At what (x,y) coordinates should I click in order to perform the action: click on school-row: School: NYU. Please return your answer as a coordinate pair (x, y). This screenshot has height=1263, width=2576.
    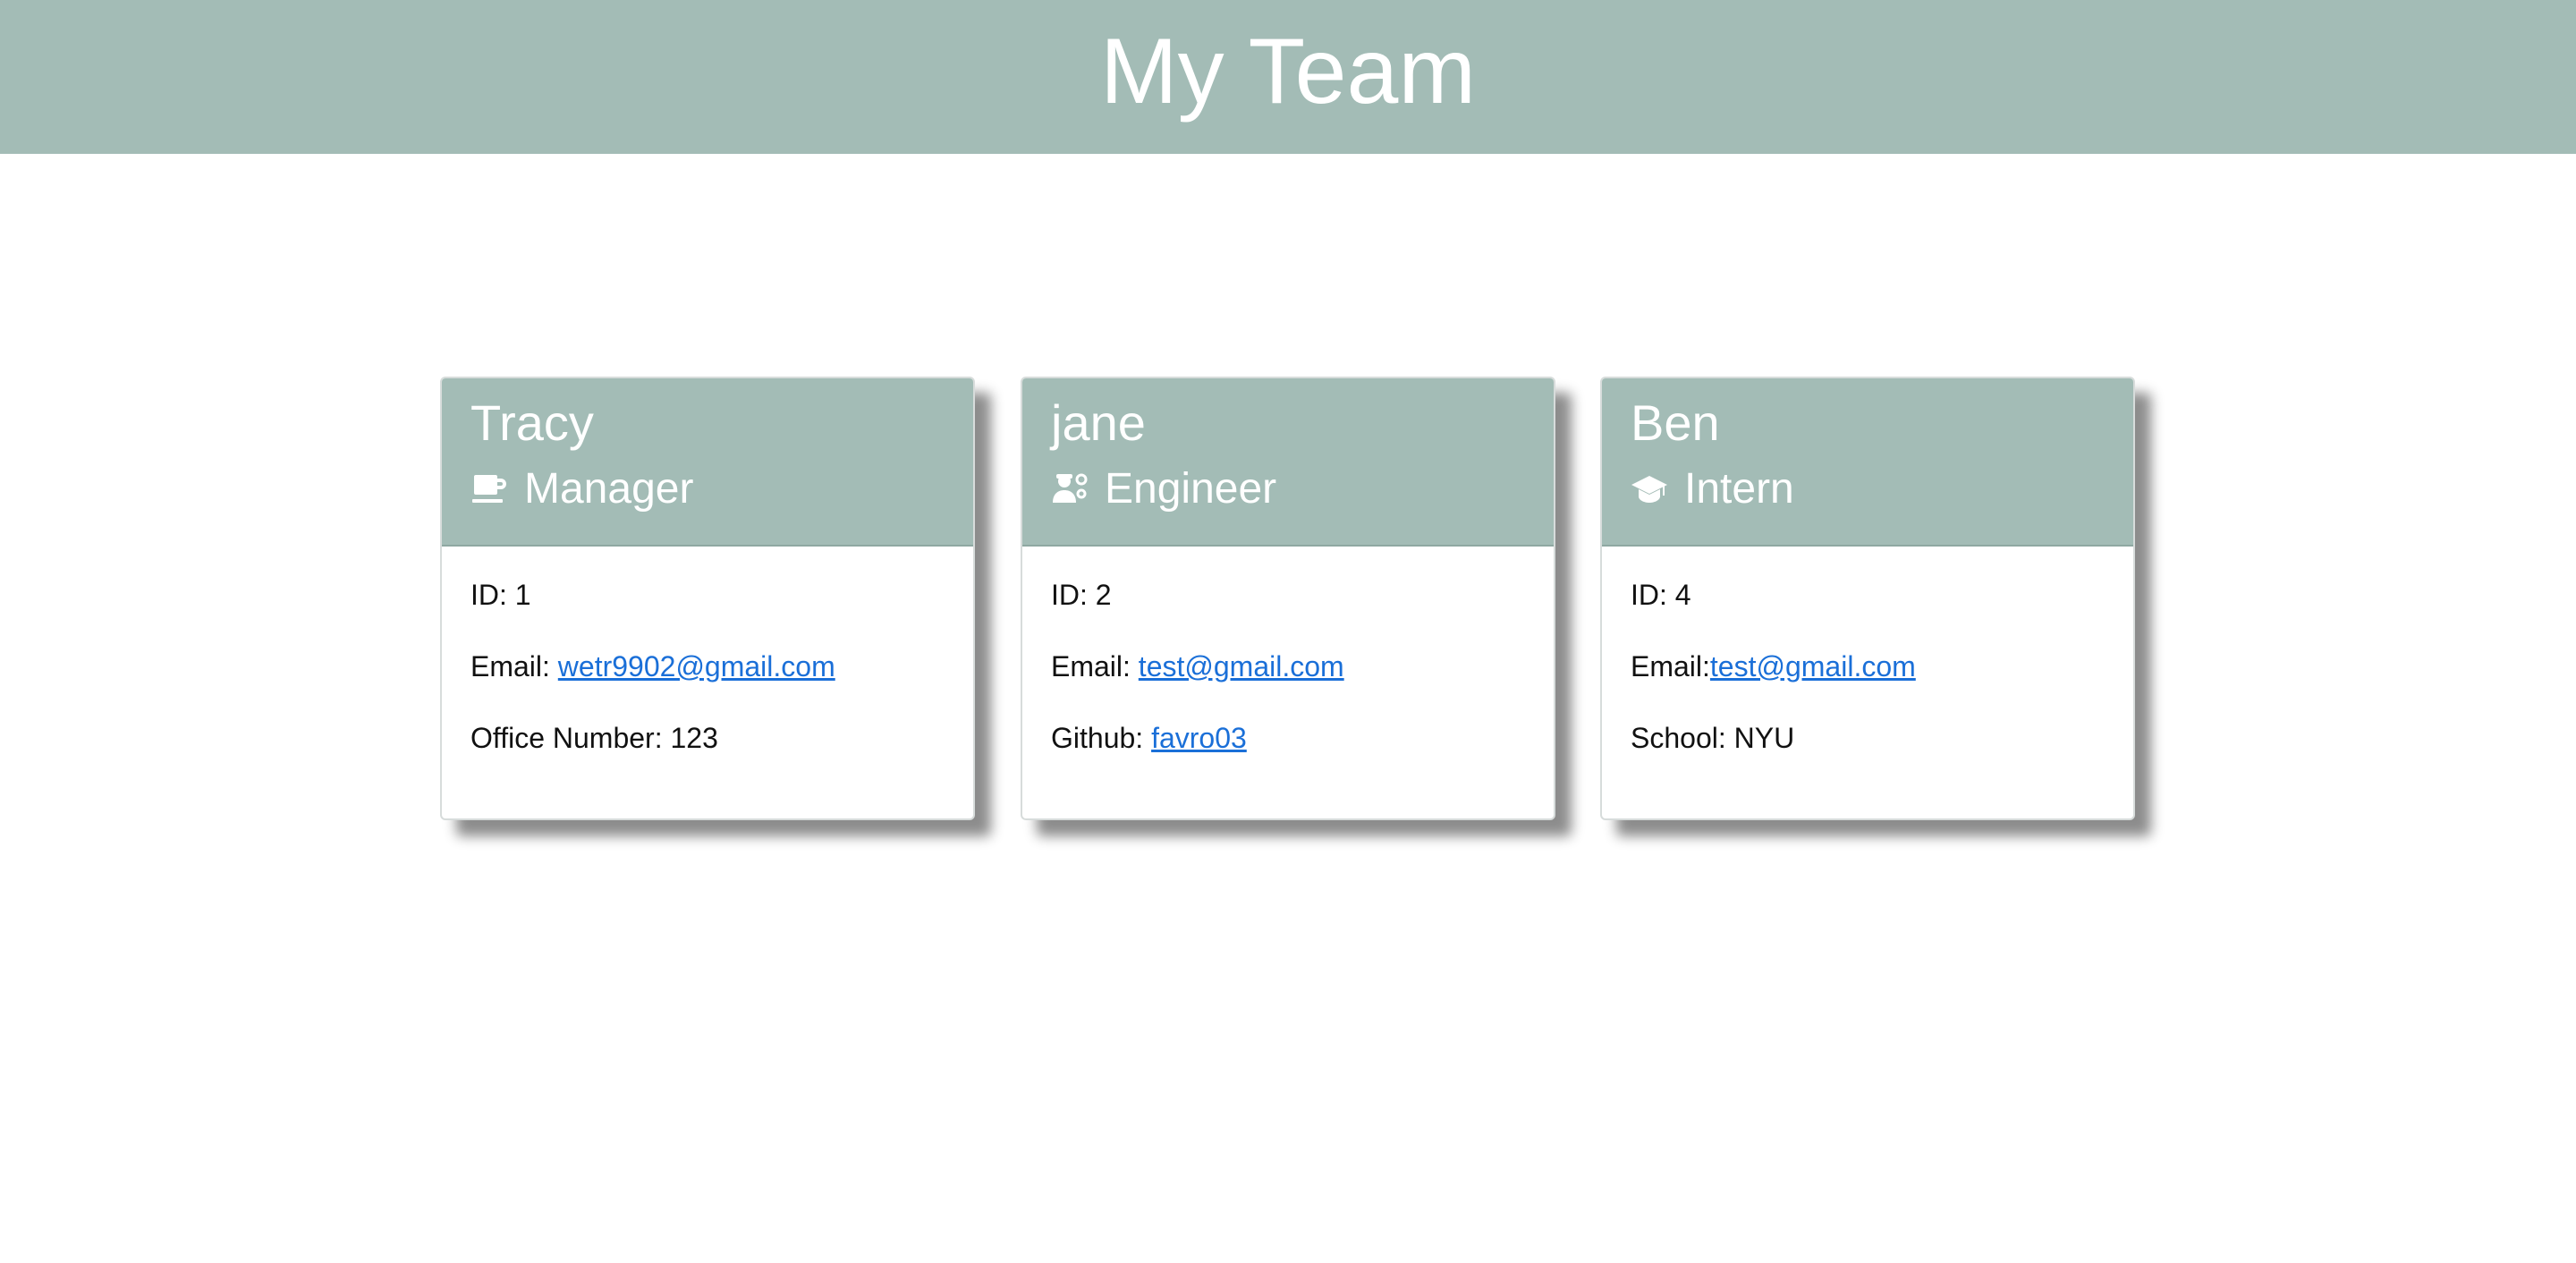
    Looking at the image, I should click on (1882, 756).